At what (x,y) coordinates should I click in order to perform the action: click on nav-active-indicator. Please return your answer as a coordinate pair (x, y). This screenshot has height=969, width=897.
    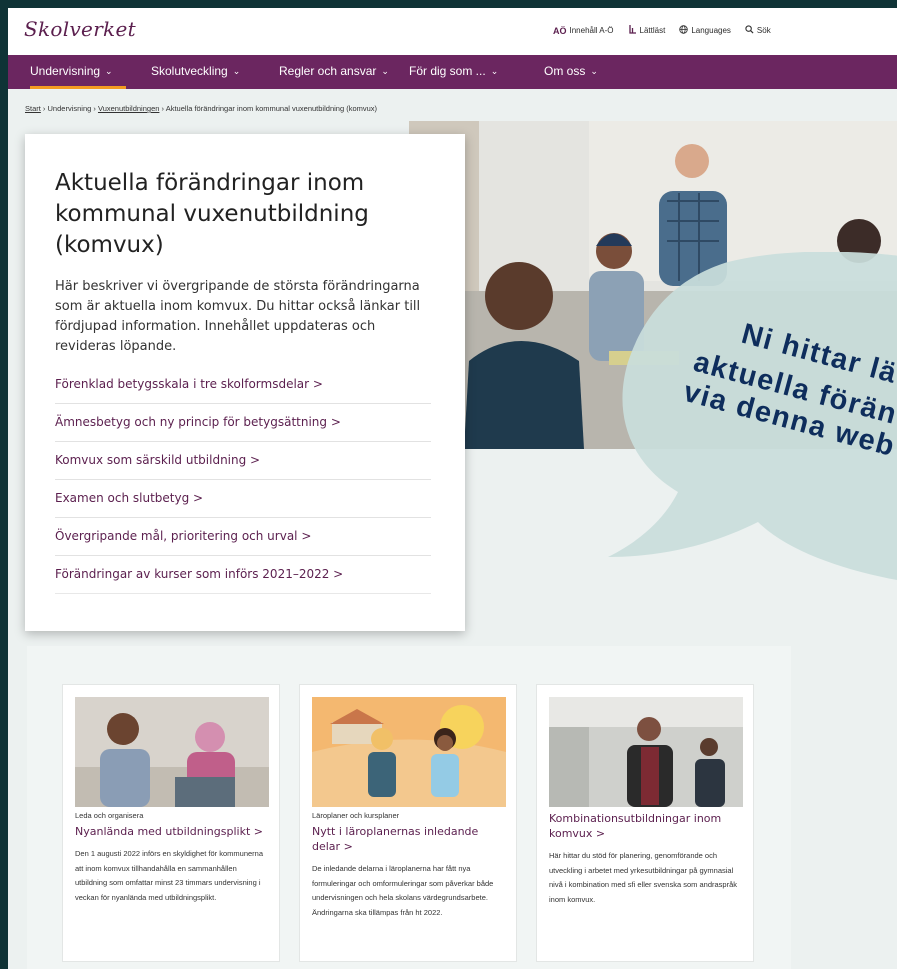
    Looking at the image, I should click on (78, 87).